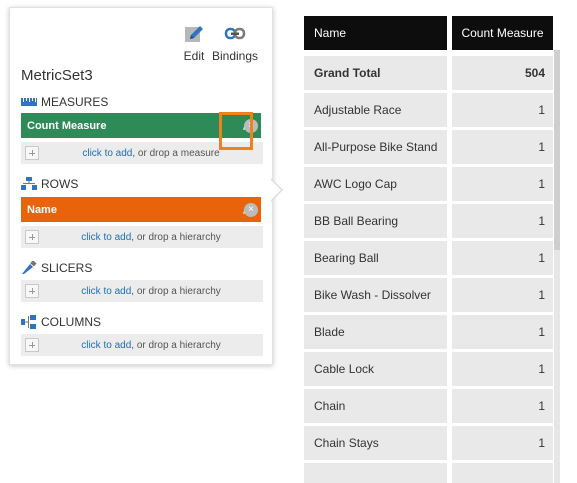 The height and width of the screenshot is (483, 577). I want to click on slicers-section-header: SLICERS, so click(56, 268).